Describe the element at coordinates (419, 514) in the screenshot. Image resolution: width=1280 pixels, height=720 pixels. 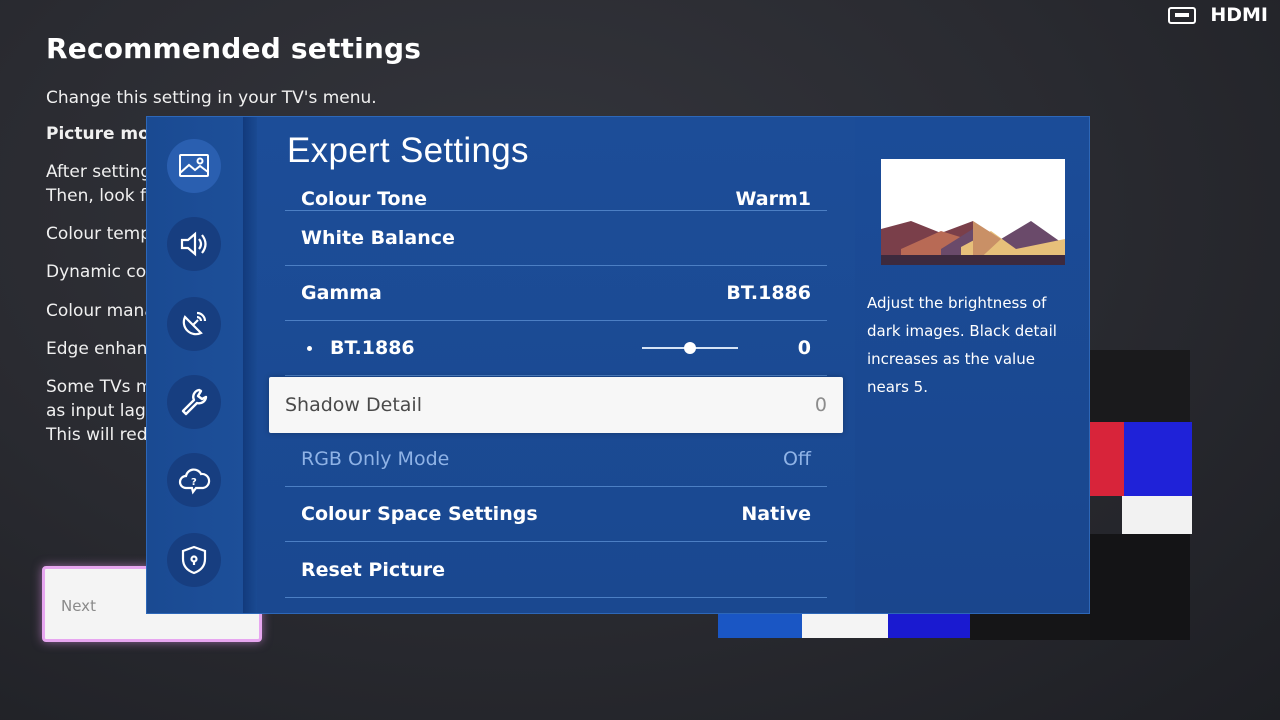
I see `setting-label: Colour Space Settings` at that location.